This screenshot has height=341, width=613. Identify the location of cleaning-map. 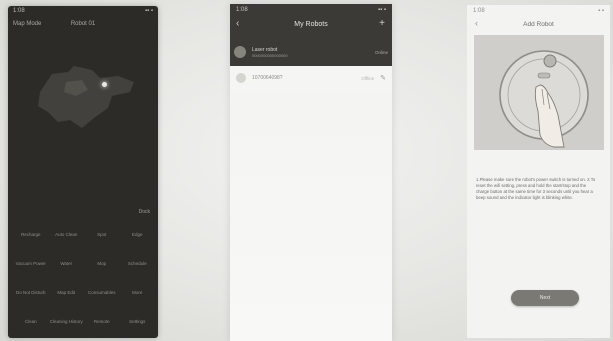
(85, 97).